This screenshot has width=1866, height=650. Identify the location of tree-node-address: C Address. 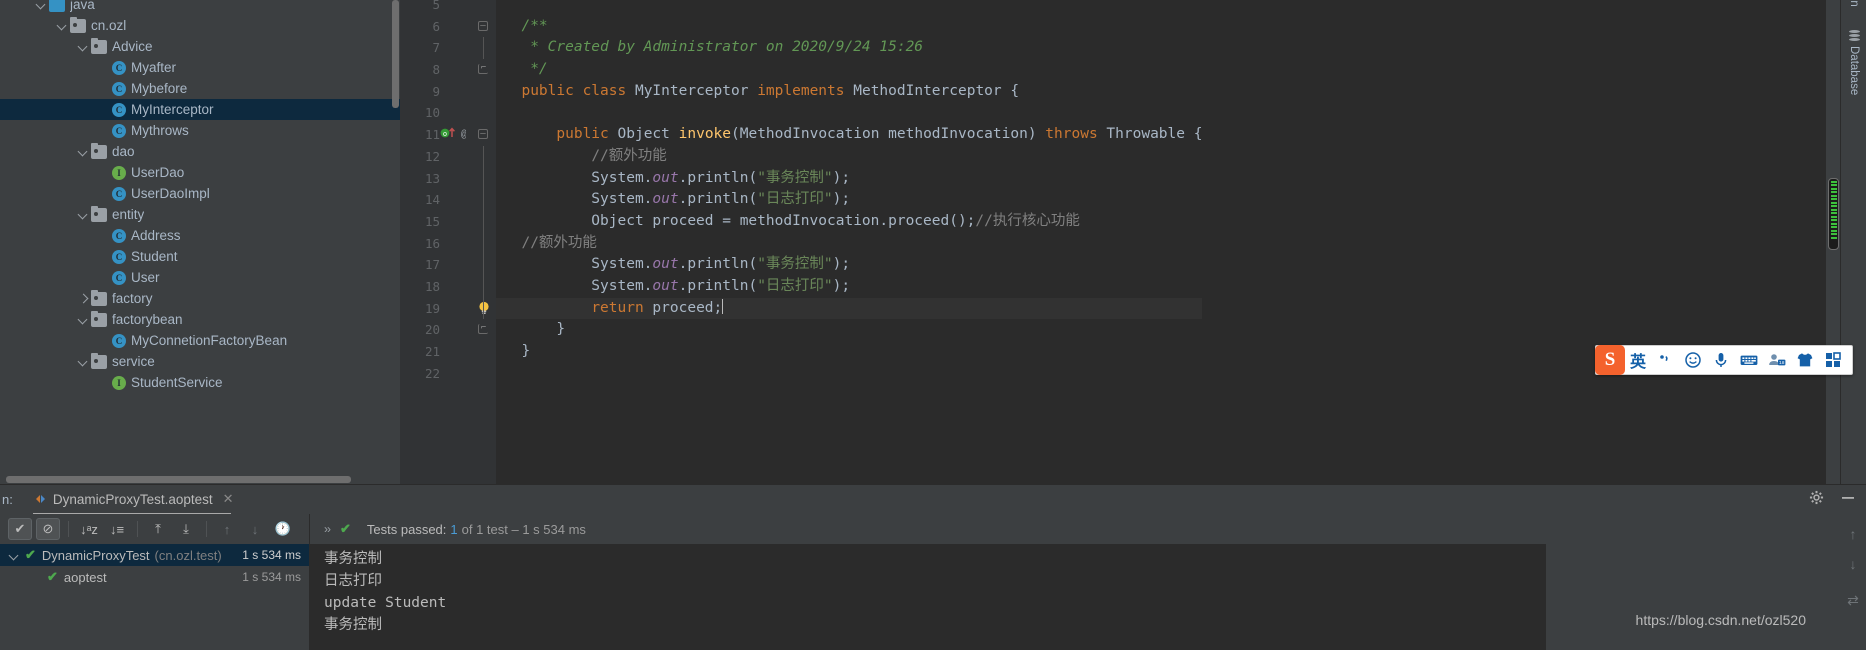
(200, 235).